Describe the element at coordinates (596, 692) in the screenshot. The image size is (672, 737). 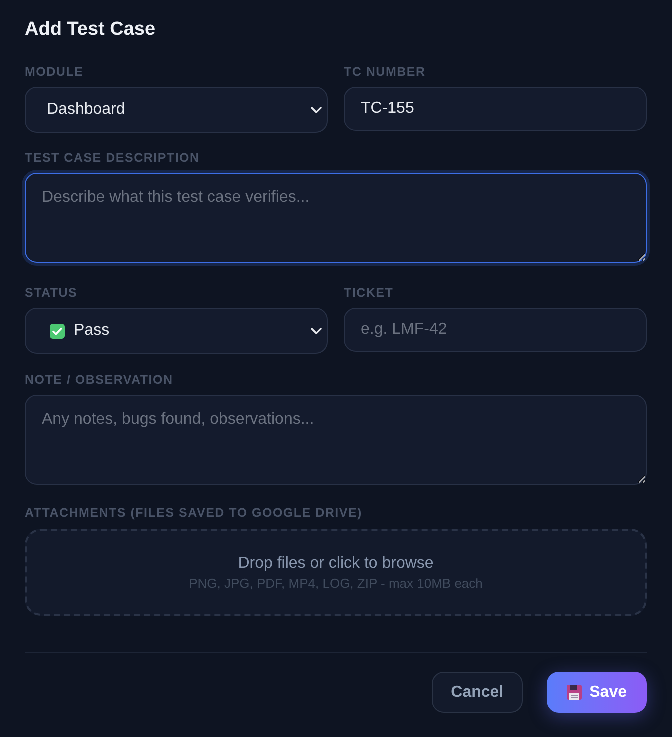
I see `save-button: Save` at that location.